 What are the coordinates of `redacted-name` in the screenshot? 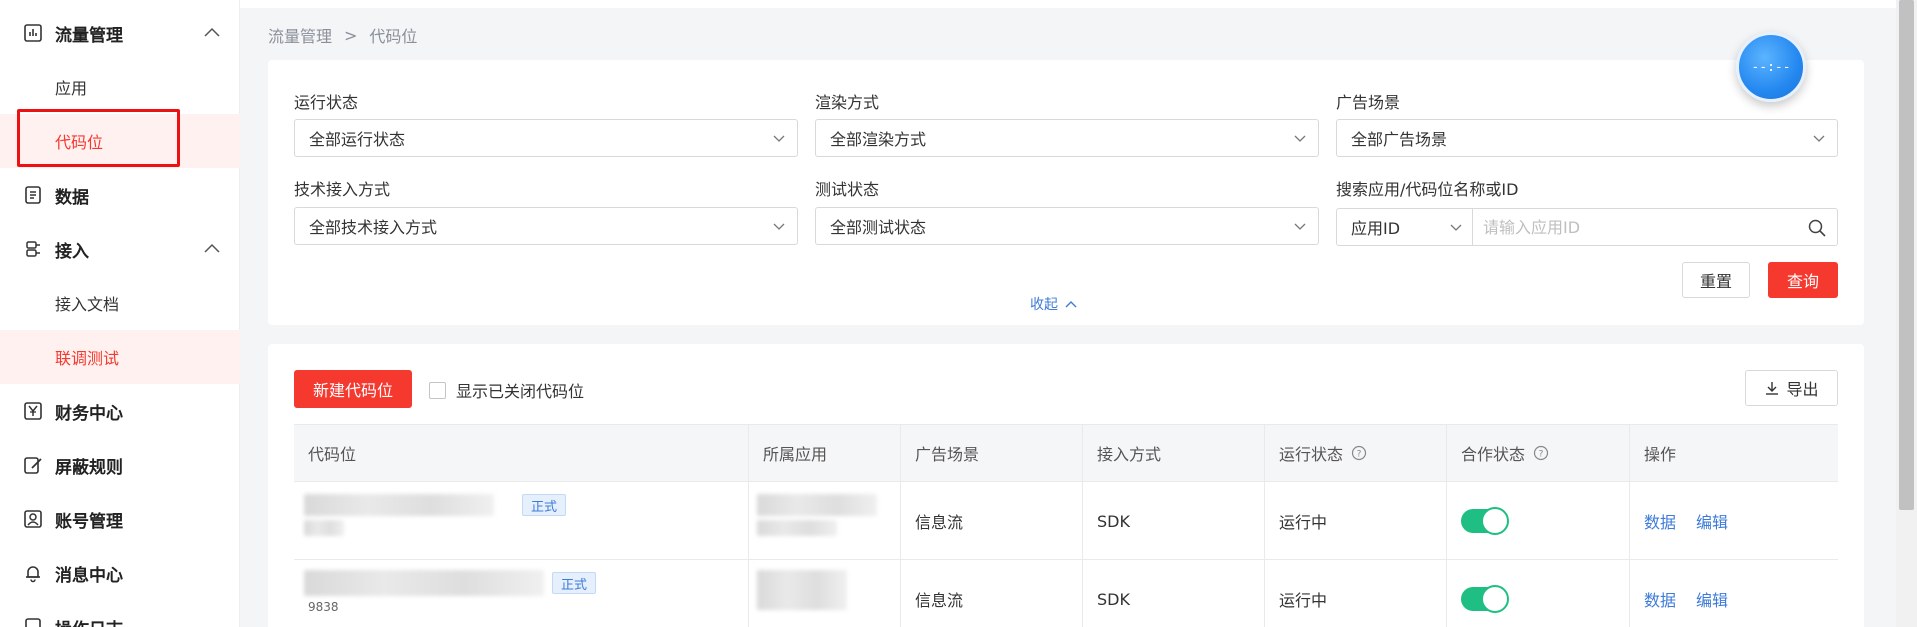 It's located at (399, 505).